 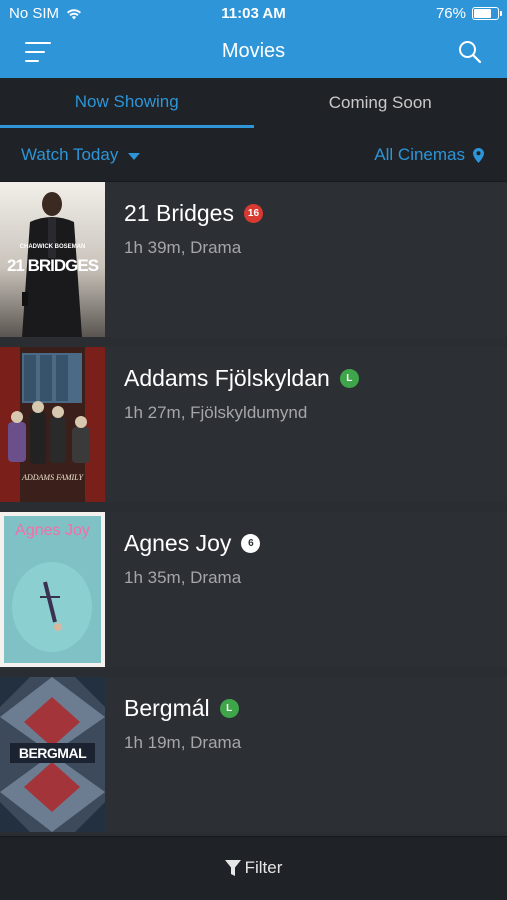 I want to click on battery-level, so click(x=482, y=13).